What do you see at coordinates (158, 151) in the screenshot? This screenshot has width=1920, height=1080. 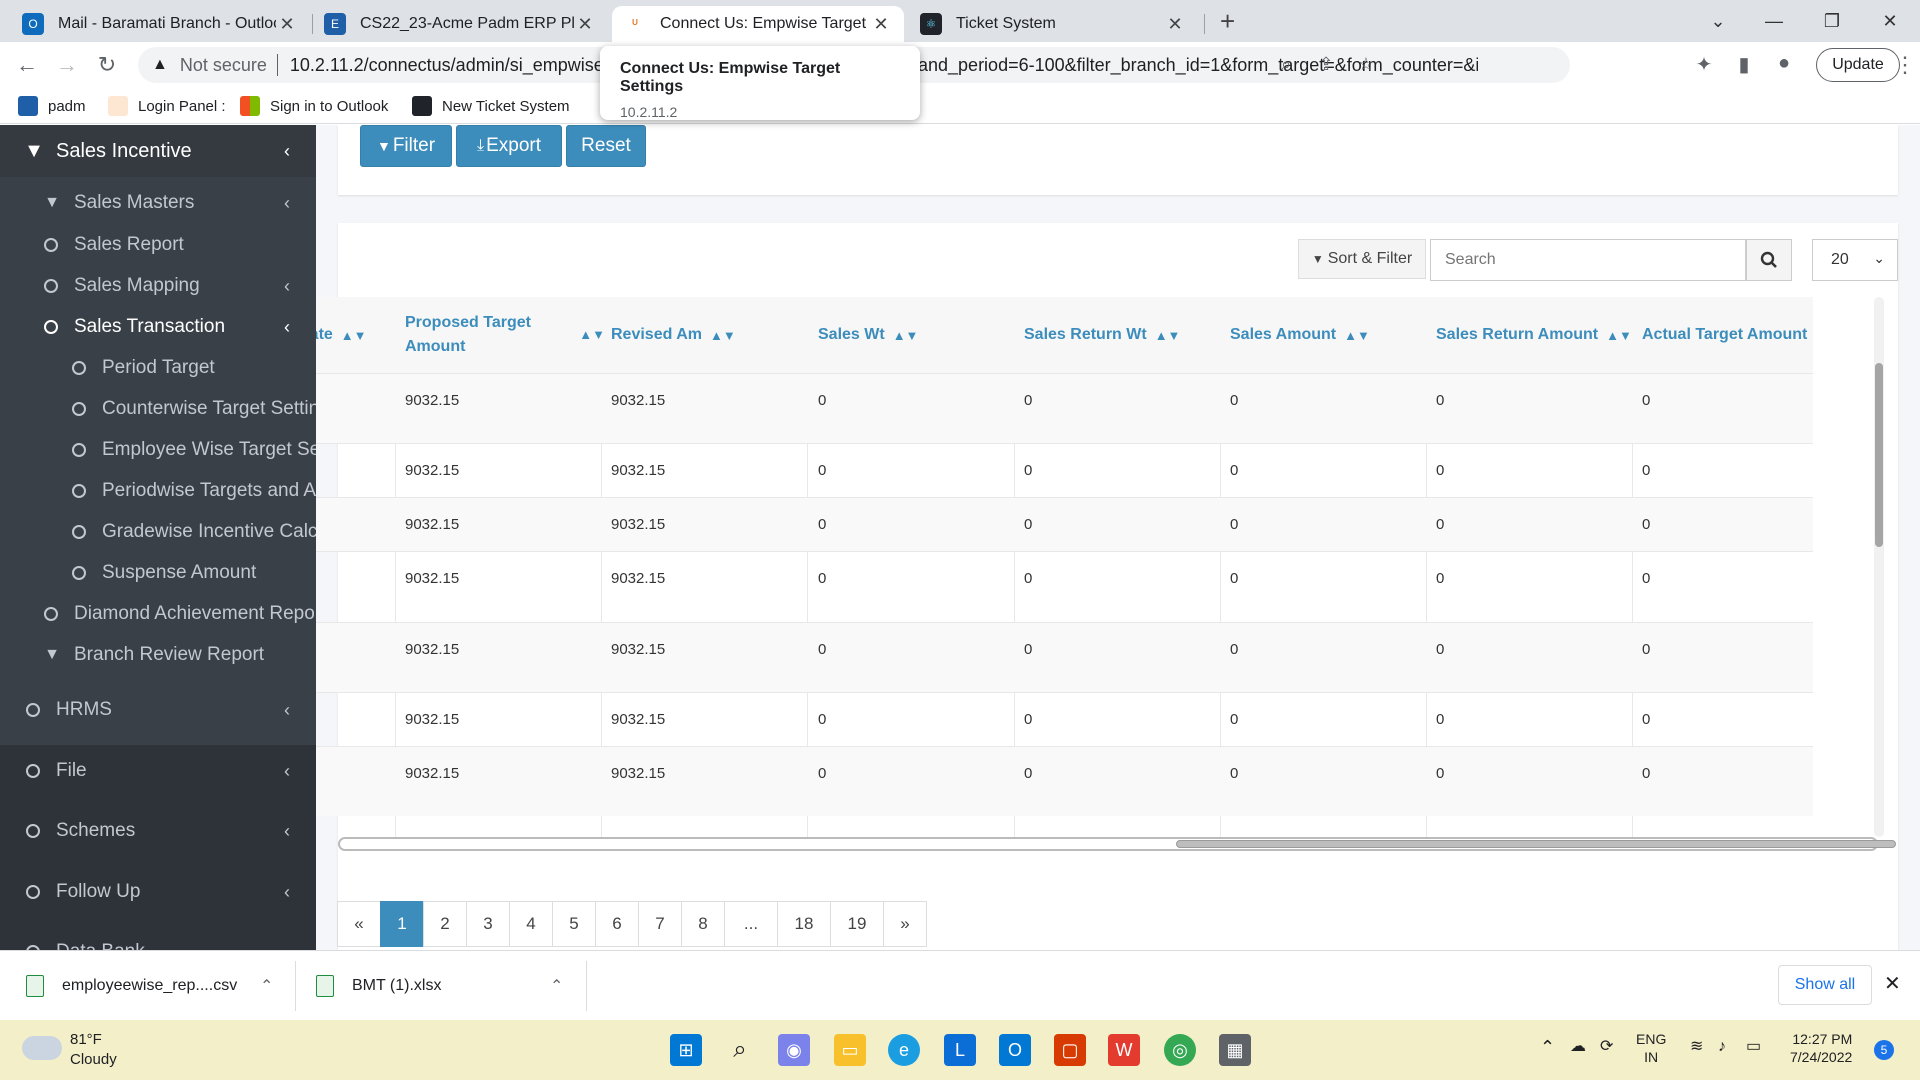 I see `sidebar-item-sales-incentive: ▼ Sales Incentive ‹` at bounding box center [158, 151].